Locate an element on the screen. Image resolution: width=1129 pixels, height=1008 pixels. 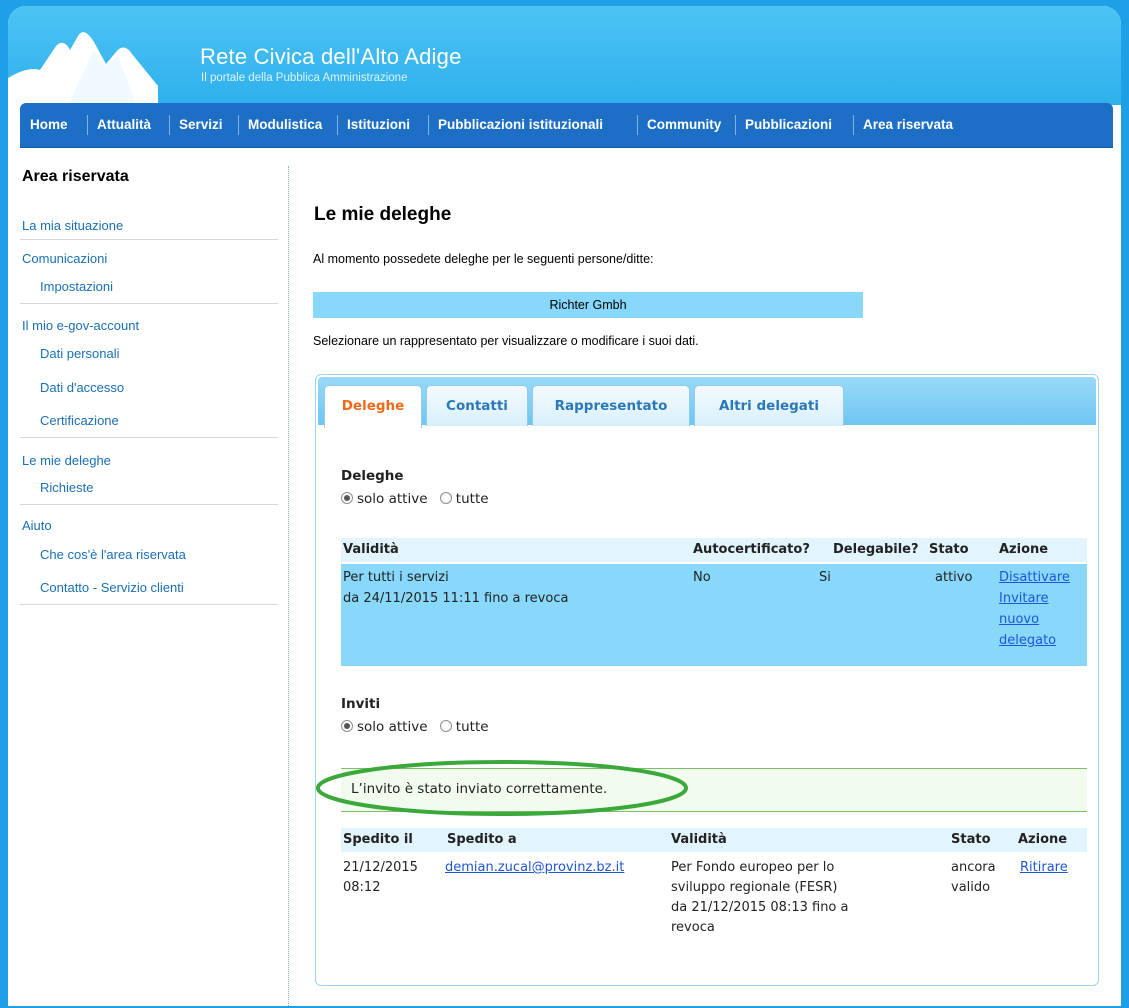
deleghe-section-title: Deleghe is located at coordinates (372, 476).